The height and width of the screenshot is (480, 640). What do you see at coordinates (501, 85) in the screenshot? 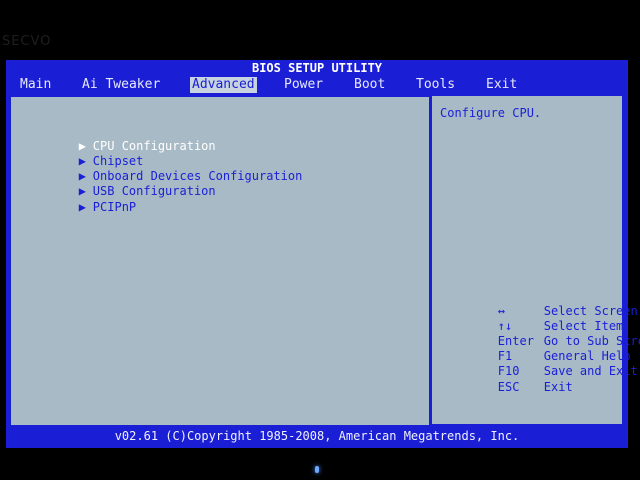
I see `menu-exit: Exit` at bounding box center [501, 85].